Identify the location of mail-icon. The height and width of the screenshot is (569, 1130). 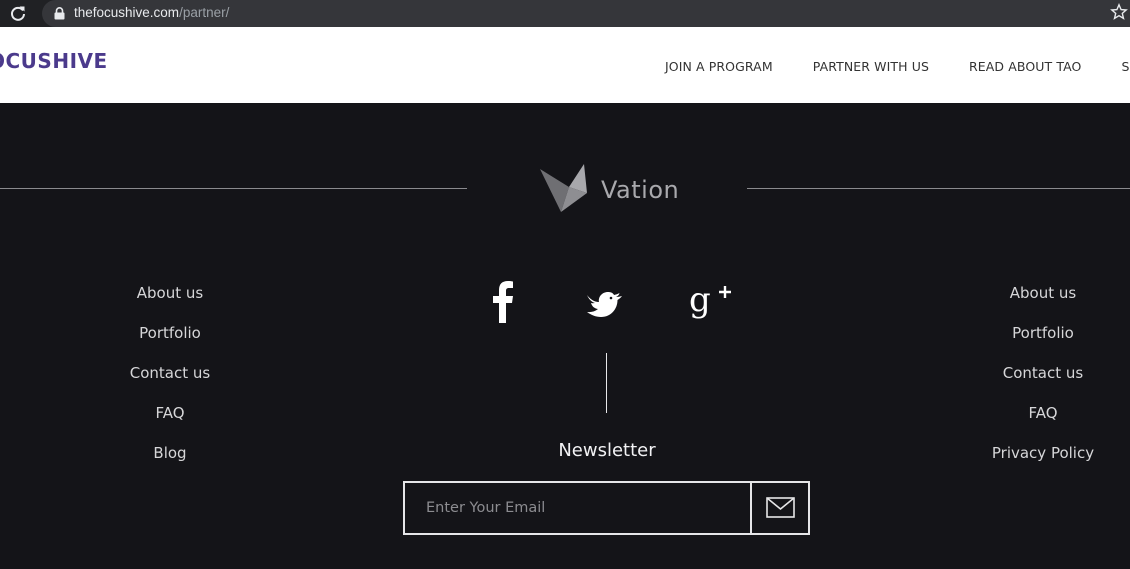
(780, 507).